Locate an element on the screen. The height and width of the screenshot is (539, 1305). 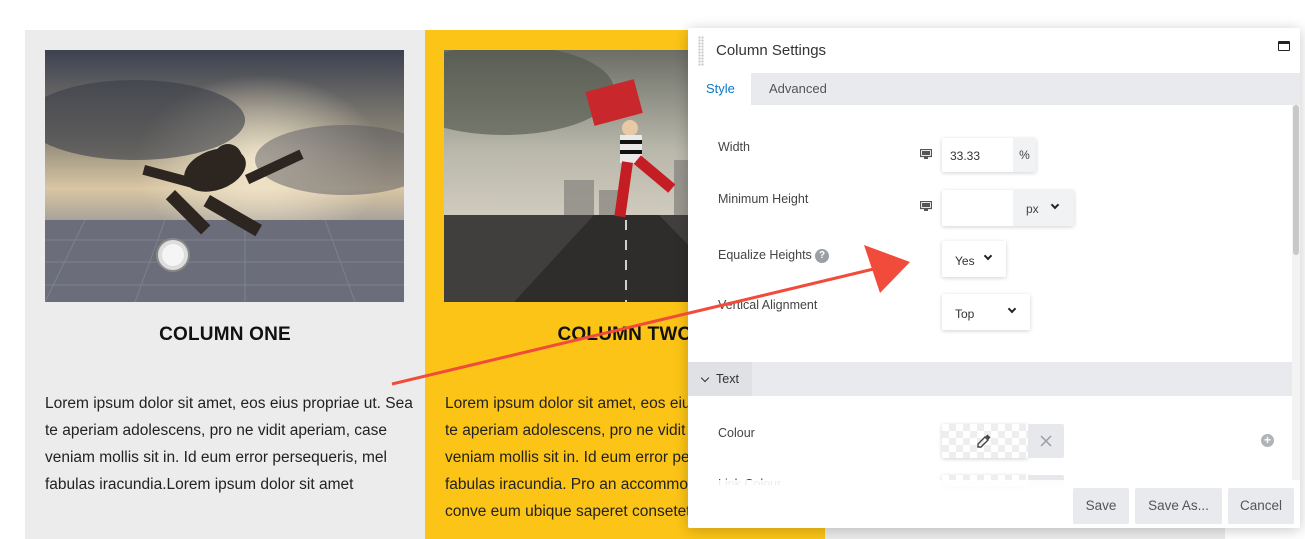
save-button: Save is located at coordinates (1101, 506).